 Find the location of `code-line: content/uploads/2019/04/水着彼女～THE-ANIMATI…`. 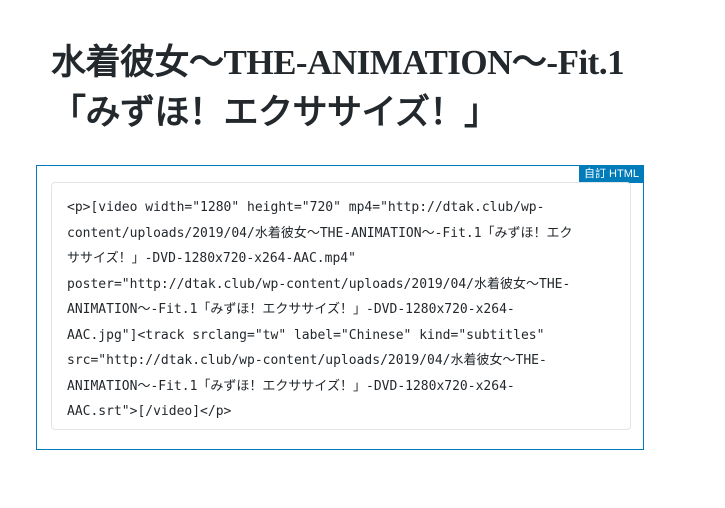

code-line: content/uploads/2019/04/水着彼女～THE-ANIMATI… is located at coordinates (320, 233).